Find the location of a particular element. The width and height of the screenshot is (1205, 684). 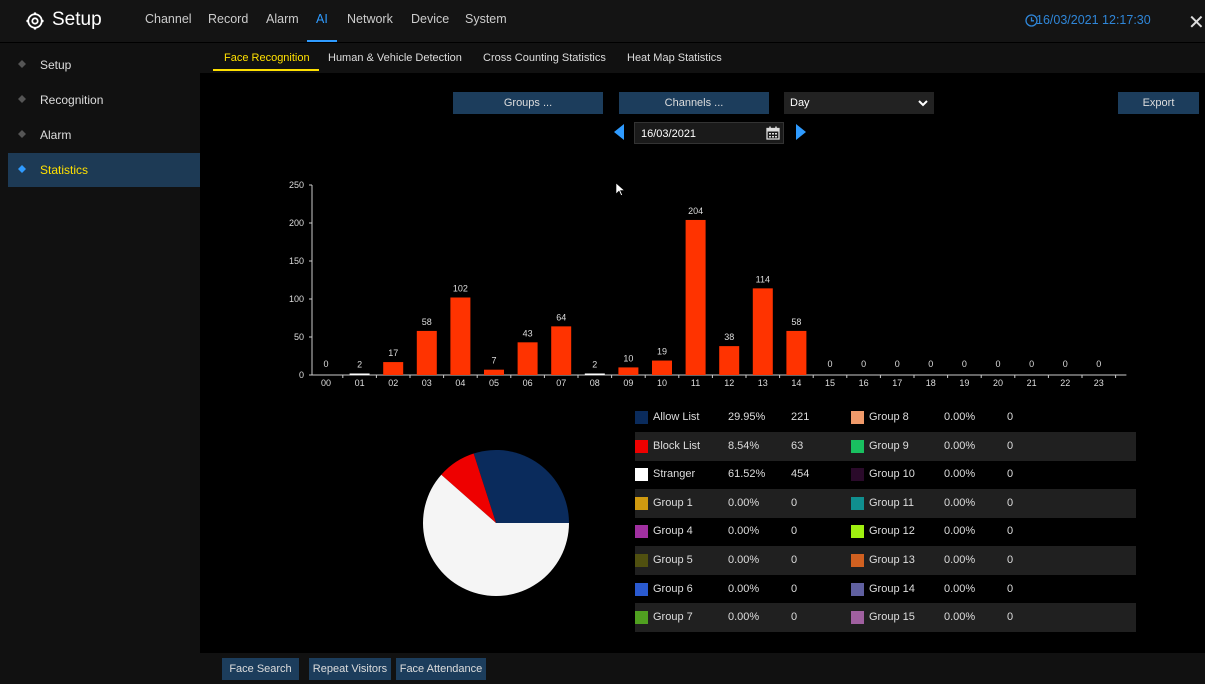

legend-pct: 8.54% is located at coordinates (744, 445).